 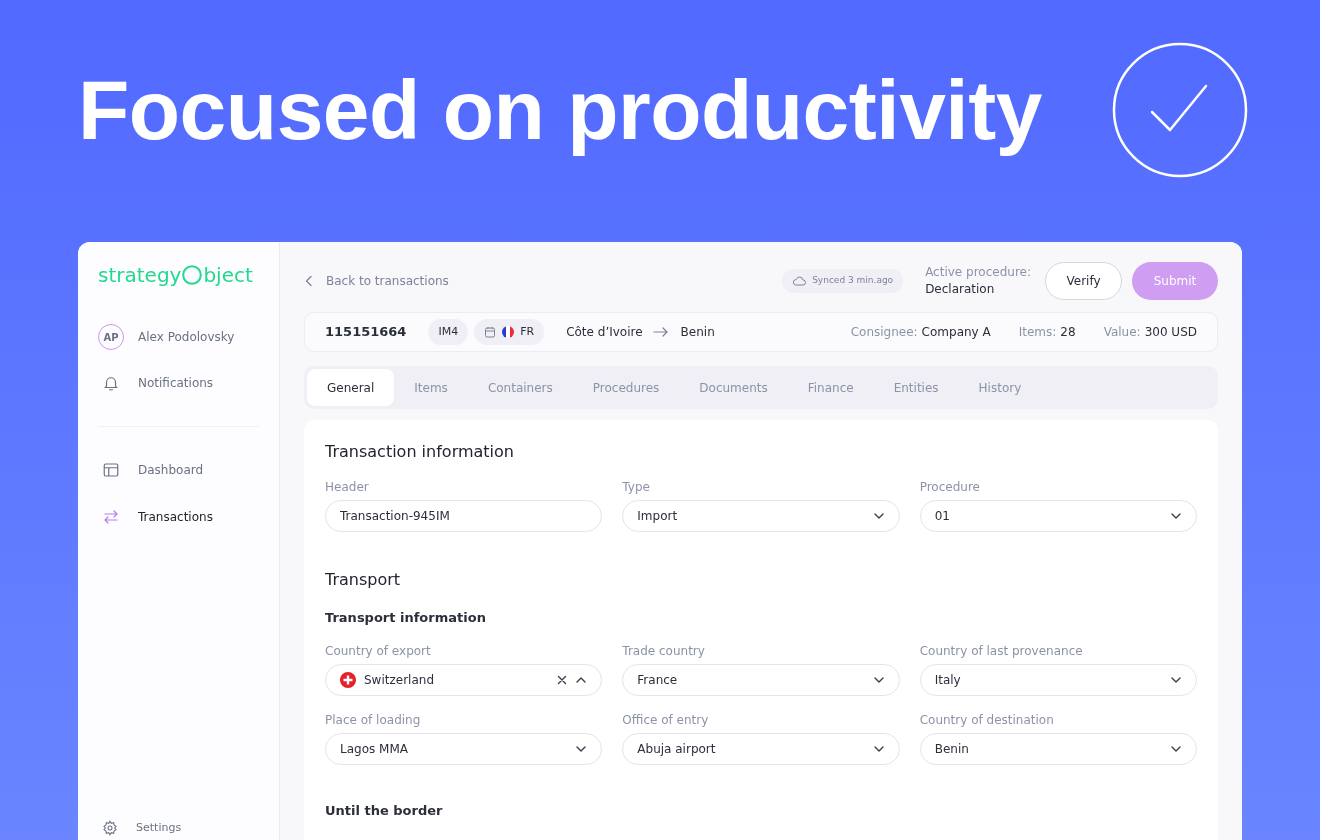 I want to click on tab: General, so click(x=351, y=387).